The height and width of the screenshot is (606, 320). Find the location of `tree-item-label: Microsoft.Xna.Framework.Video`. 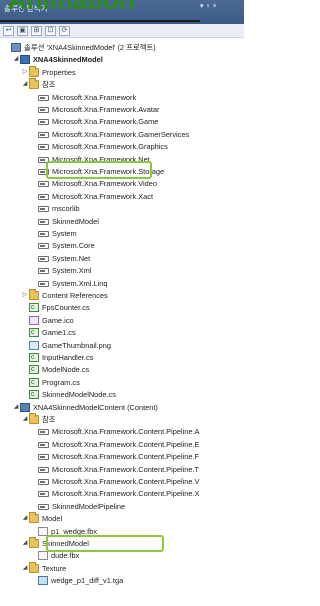

tree-item-label: Microsoft.Xna.Framework.Video is located at coordinates (105, 184).